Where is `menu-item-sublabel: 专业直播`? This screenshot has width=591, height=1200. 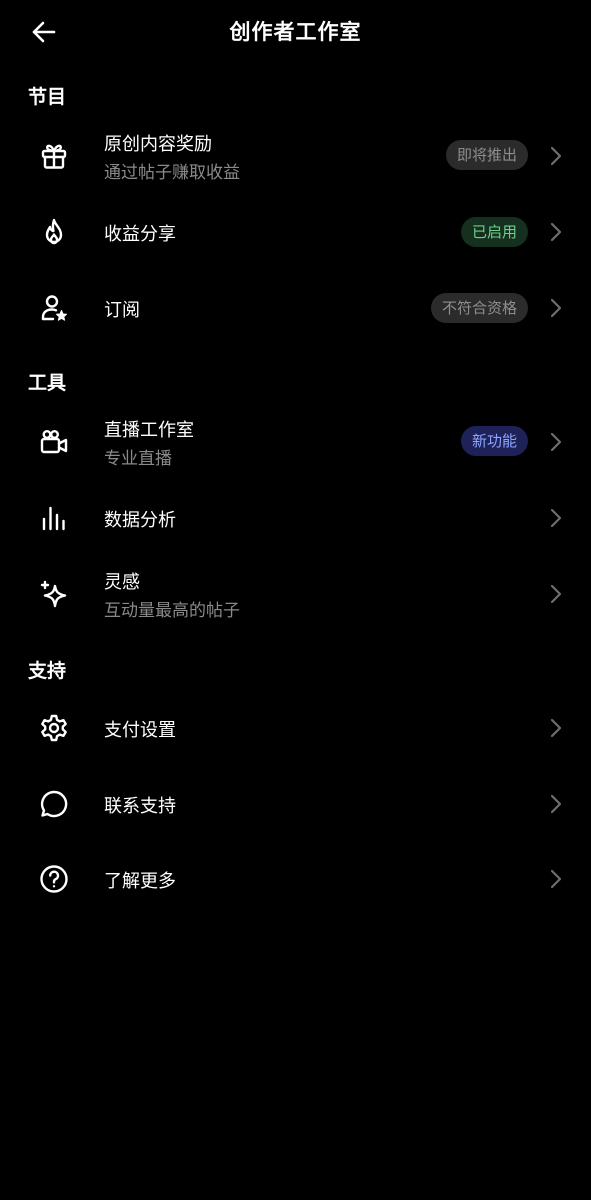 menu-item-sublabel: 专业直播 is located at coordinates (138, 459).